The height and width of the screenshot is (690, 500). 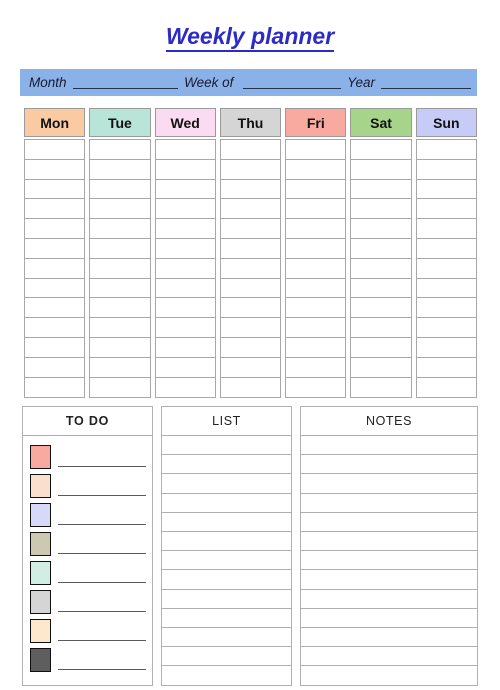 I want to click on year-input-line, so click(x=426, y=83).